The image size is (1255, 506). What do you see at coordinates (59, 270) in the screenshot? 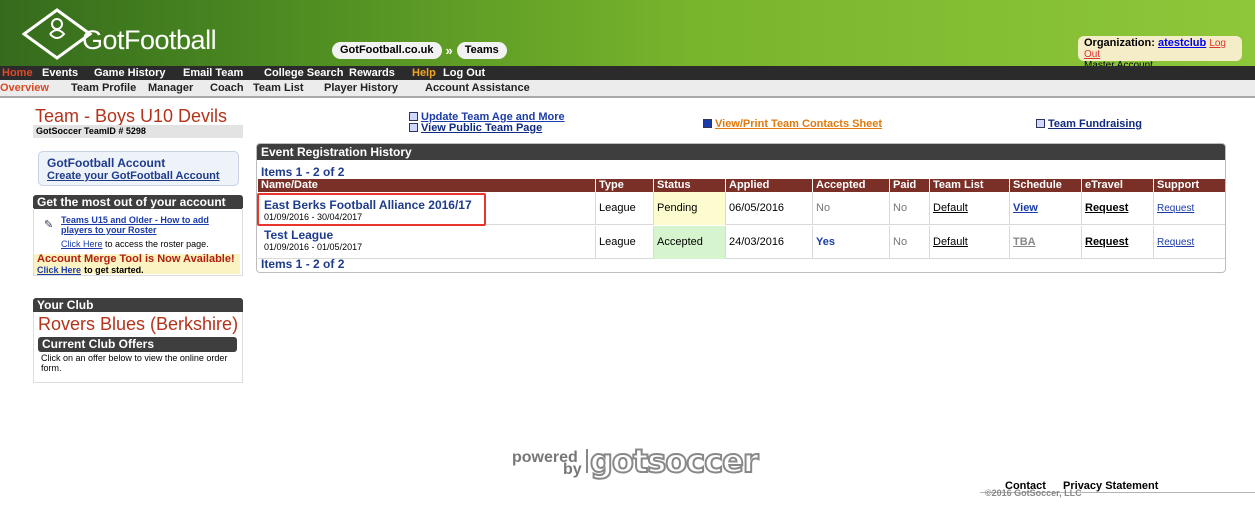
I see `merge-tool-link: Click Here` at bounding box center [59, 270].